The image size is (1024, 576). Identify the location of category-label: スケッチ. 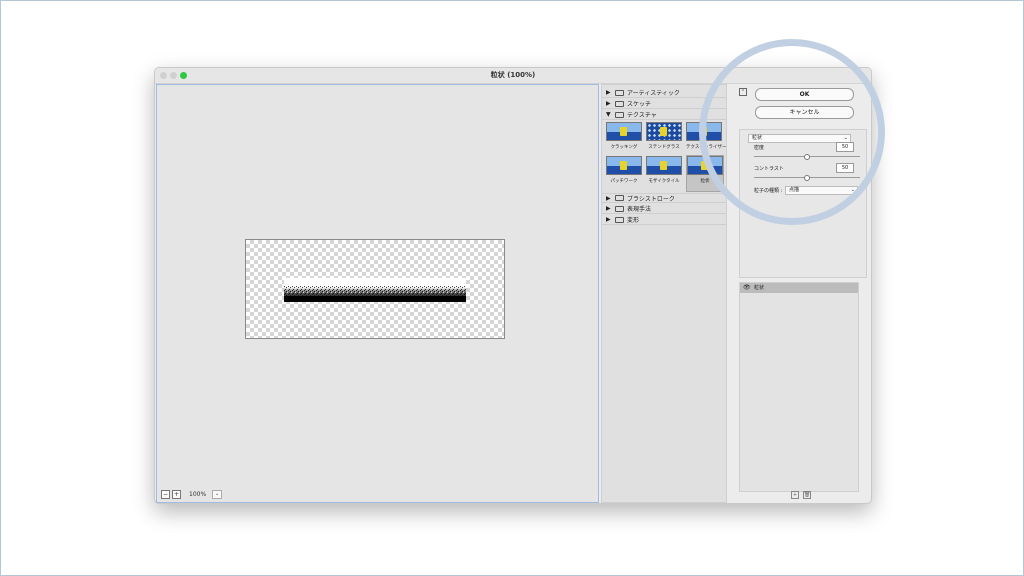
(639, 104).